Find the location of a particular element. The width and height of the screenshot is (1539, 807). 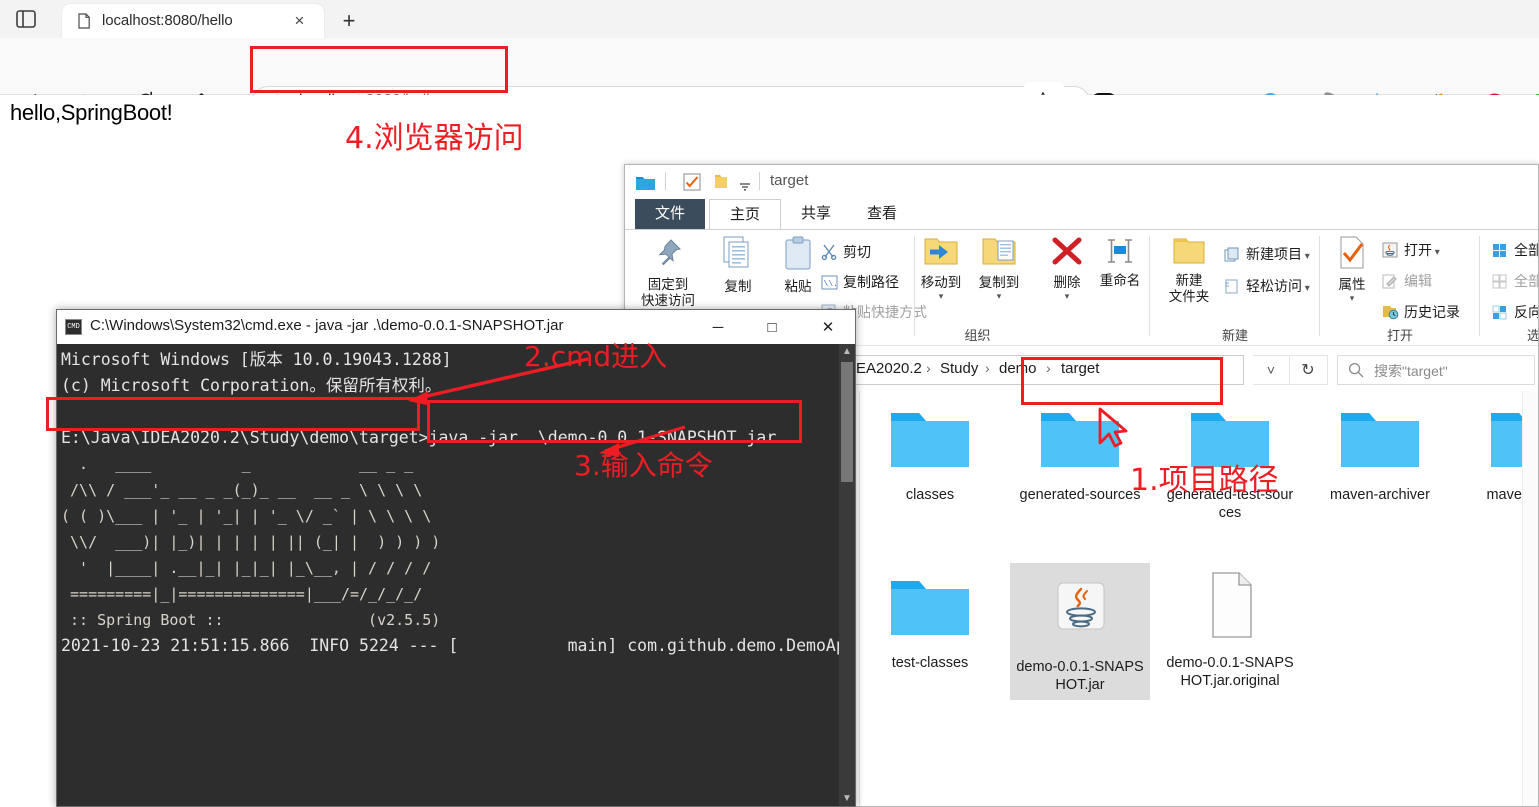

rename-label: 重命名 is located at coordinates (1120, 280).